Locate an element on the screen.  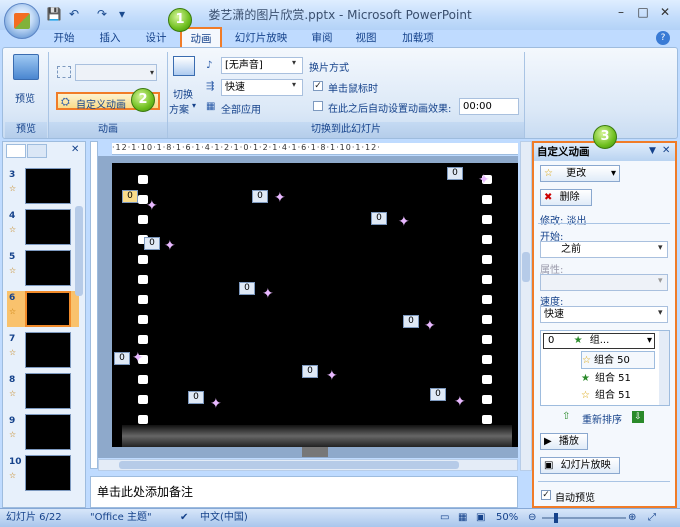
list-item: 0 ★ 组... ▾ is located at coordinates (599, 341).